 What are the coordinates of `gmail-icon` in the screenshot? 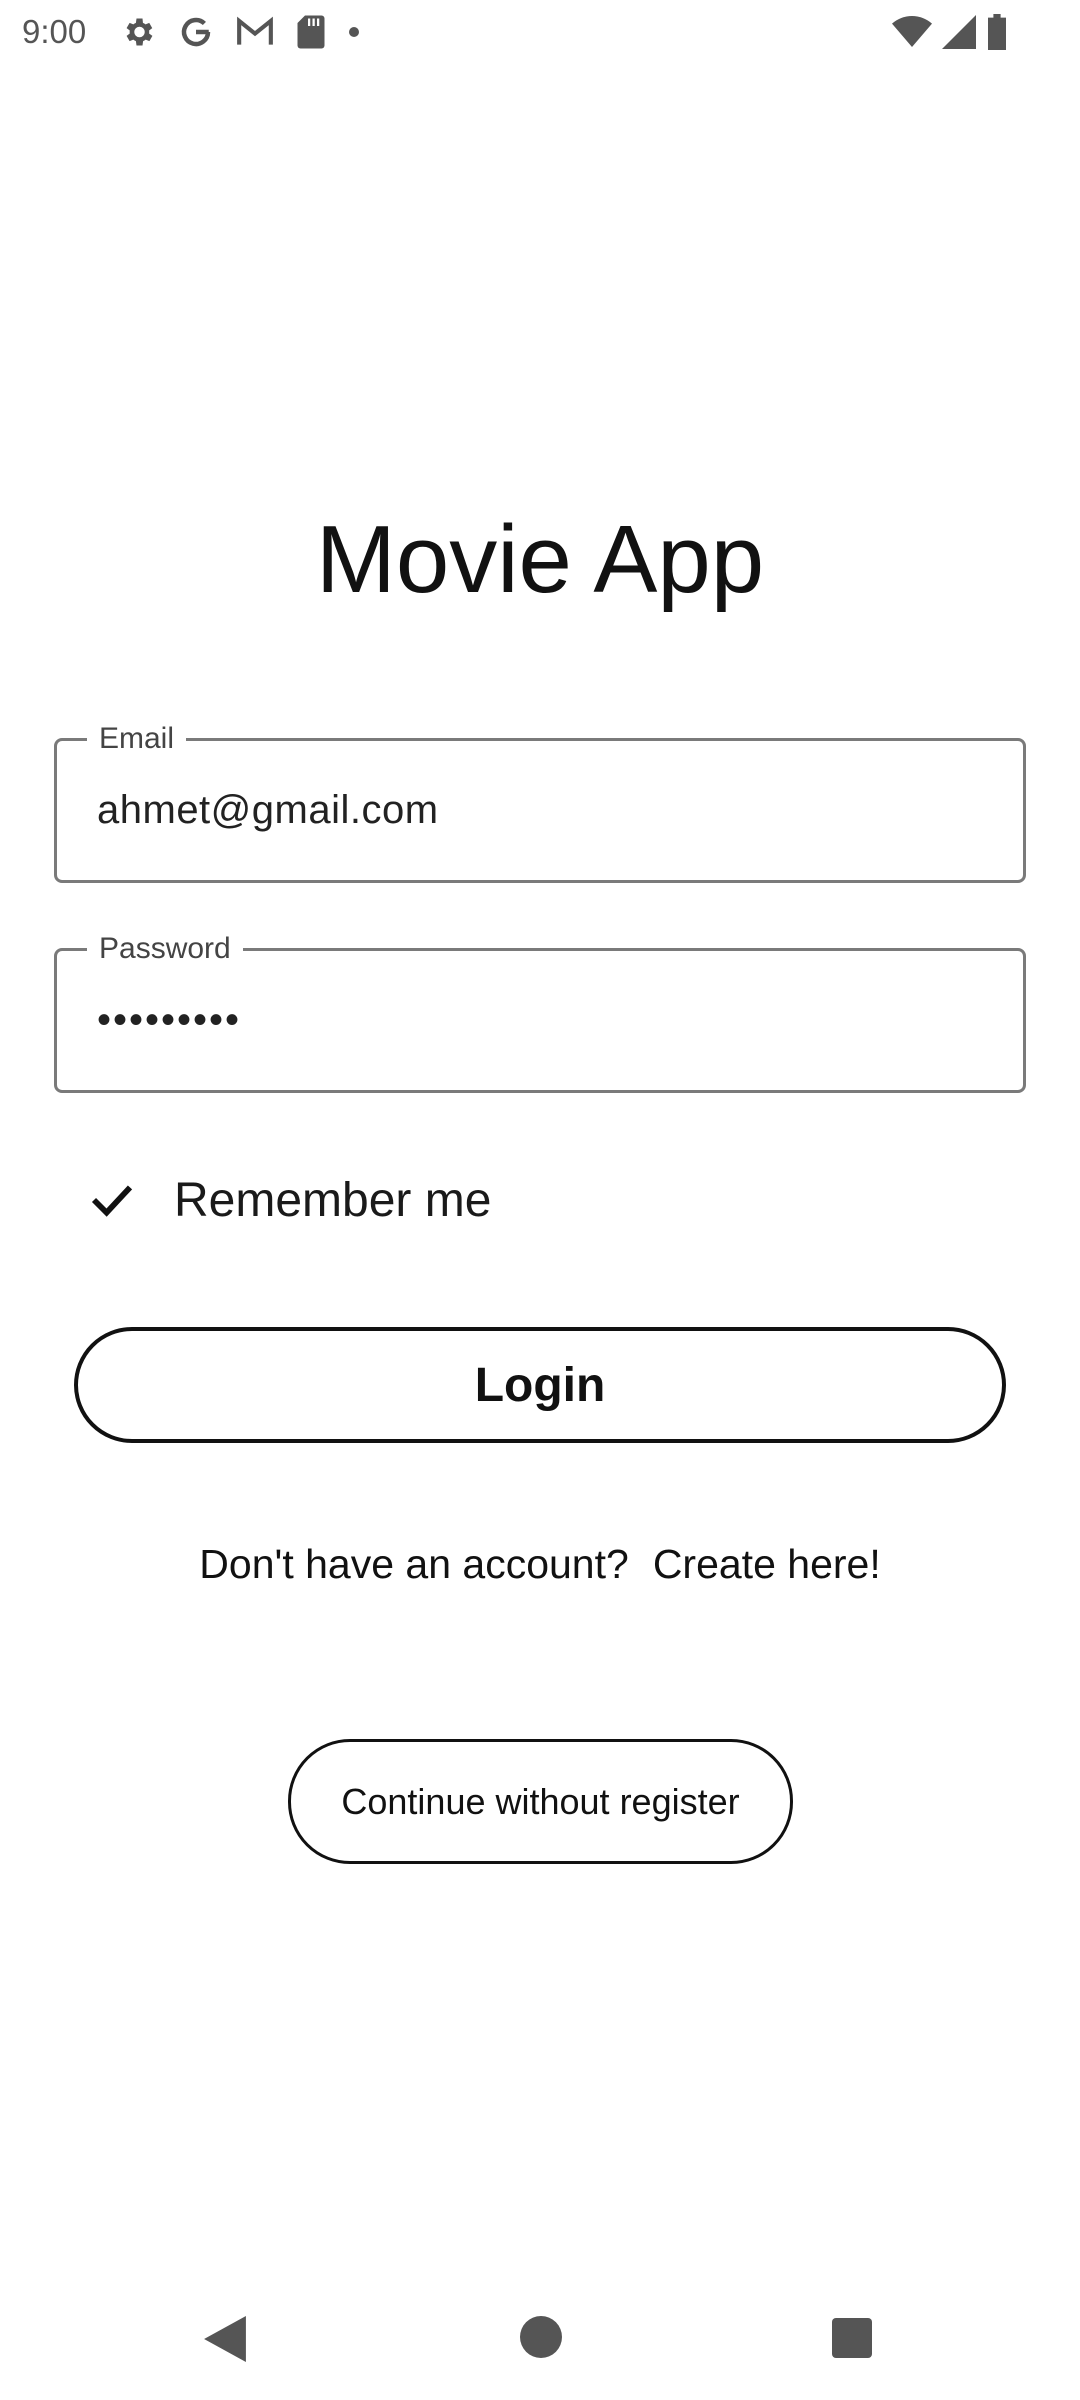 It's located at (255, 32).